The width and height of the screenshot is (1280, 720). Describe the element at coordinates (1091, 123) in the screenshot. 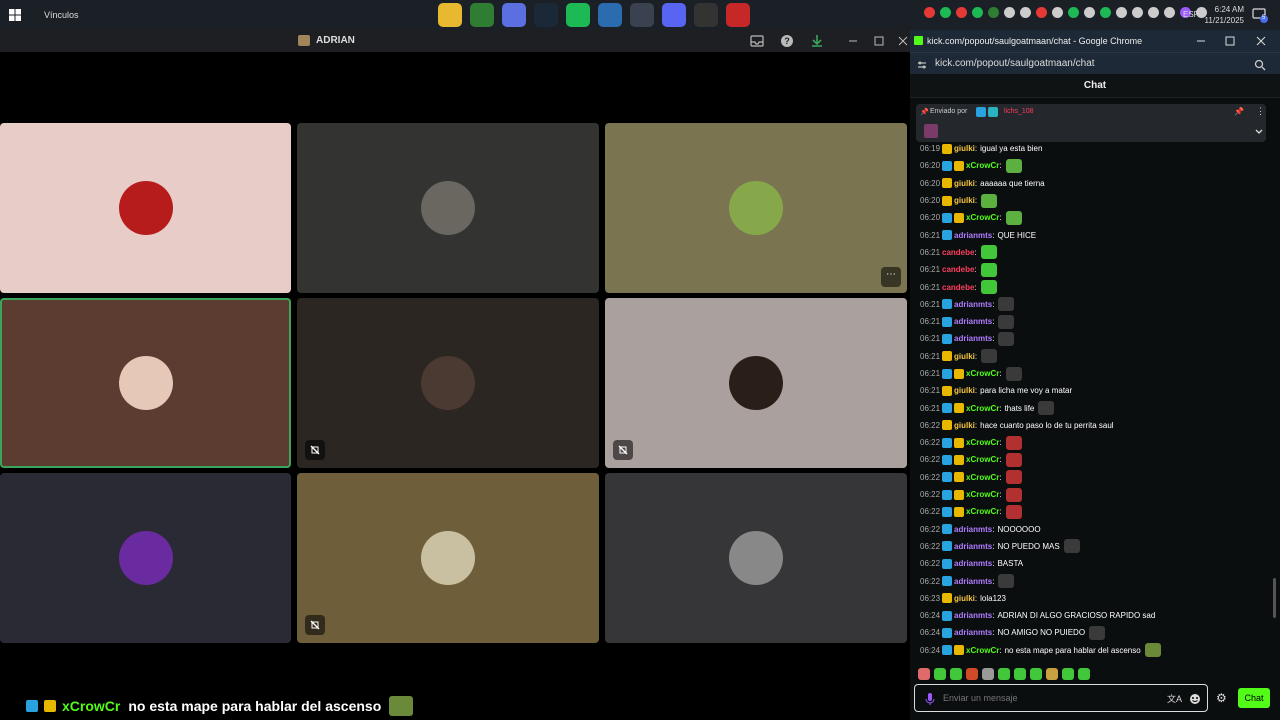

I see `pinned-message: 📌 Enviado por lichs_108 📌 ⋮` at that location.